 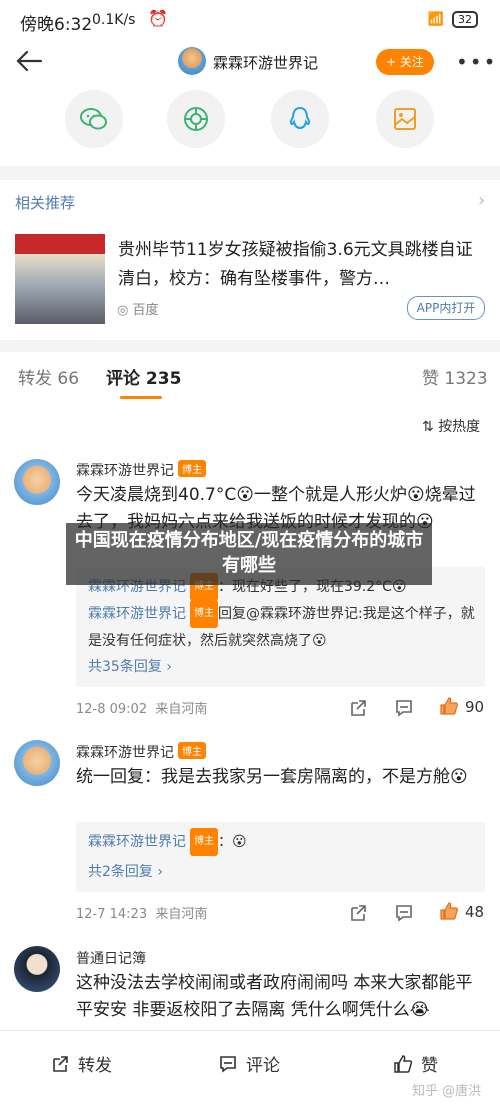 I want to click on top-nav: 霖霖环游世界记 + 关注 •••, so click(x=250, y=65).